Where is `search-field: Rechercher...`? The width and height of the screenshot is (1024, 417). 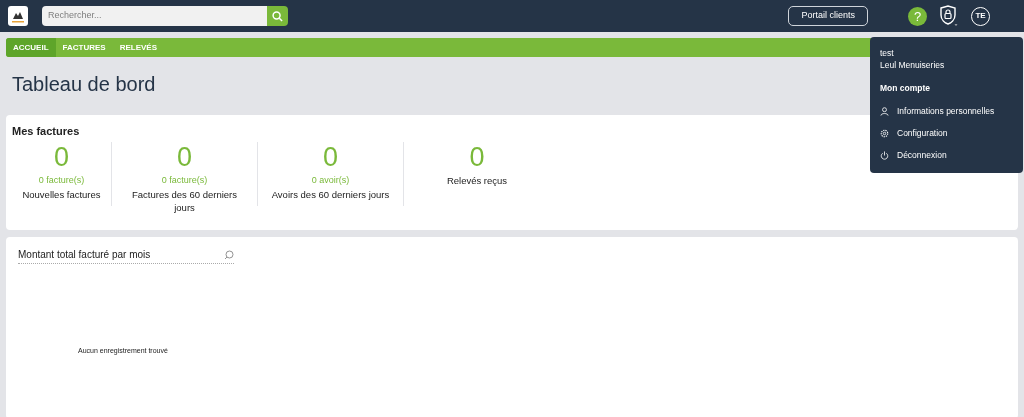
search-field: Rechercher... is located at coordinates (154, 16).